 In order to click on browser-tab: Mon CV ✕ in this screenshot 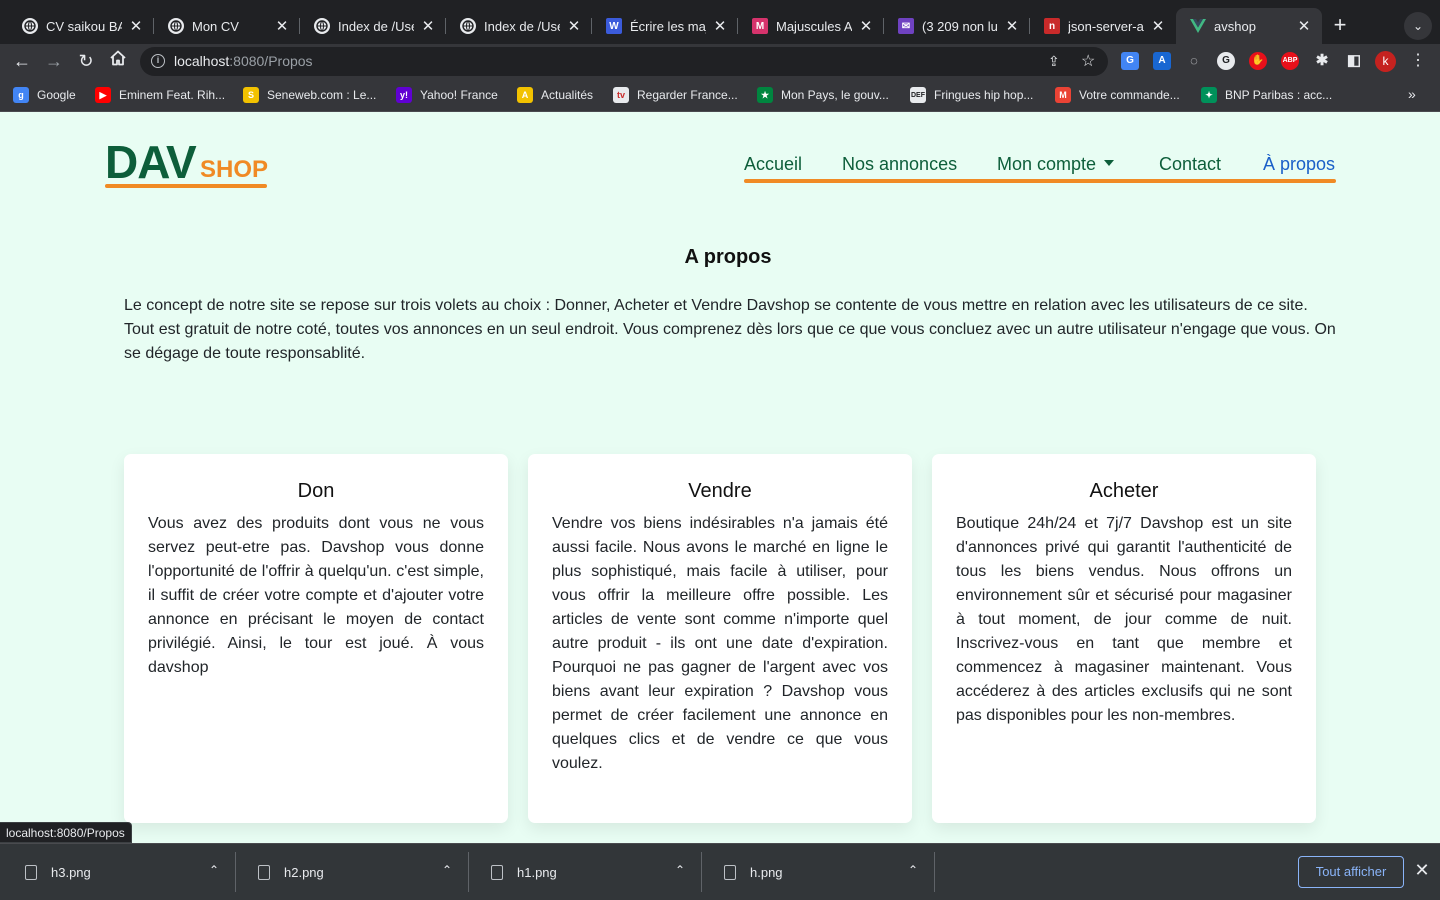, I will do `click(227, 26)`.